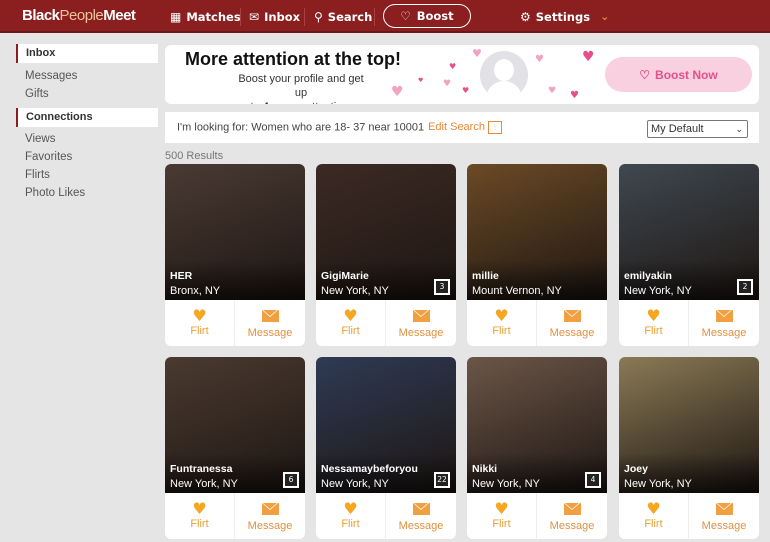 The height and width of the screenshot is (542, 770). What do you see at coordinates (369, 469) in the screenshot?
I see `profile-name: Nessamaybeforyou` at bounding box center [369, 469].